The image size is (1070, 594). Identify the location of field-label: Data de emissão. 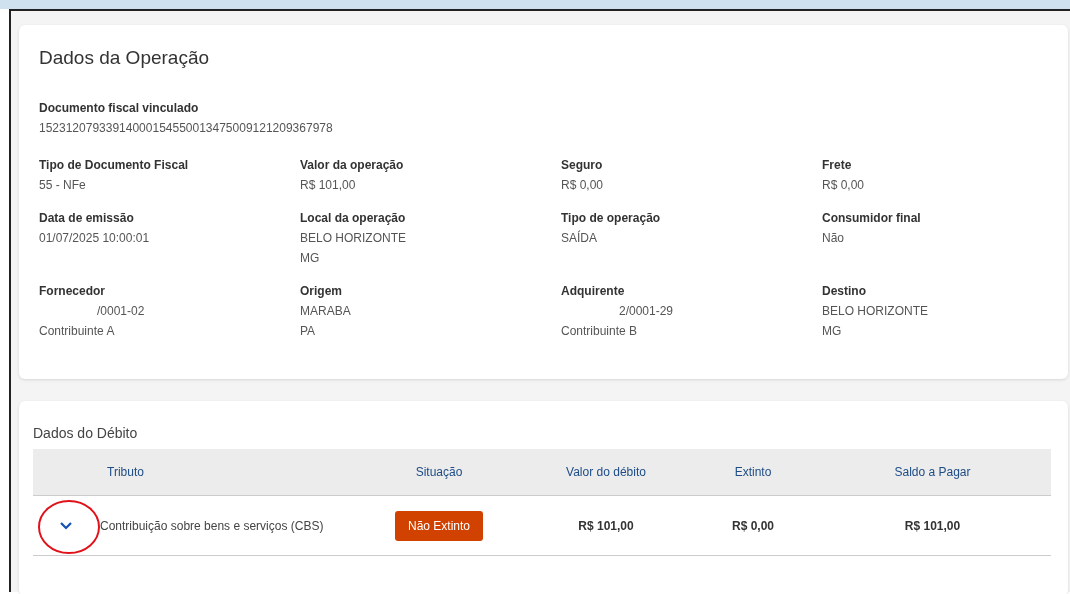
(86, 218).